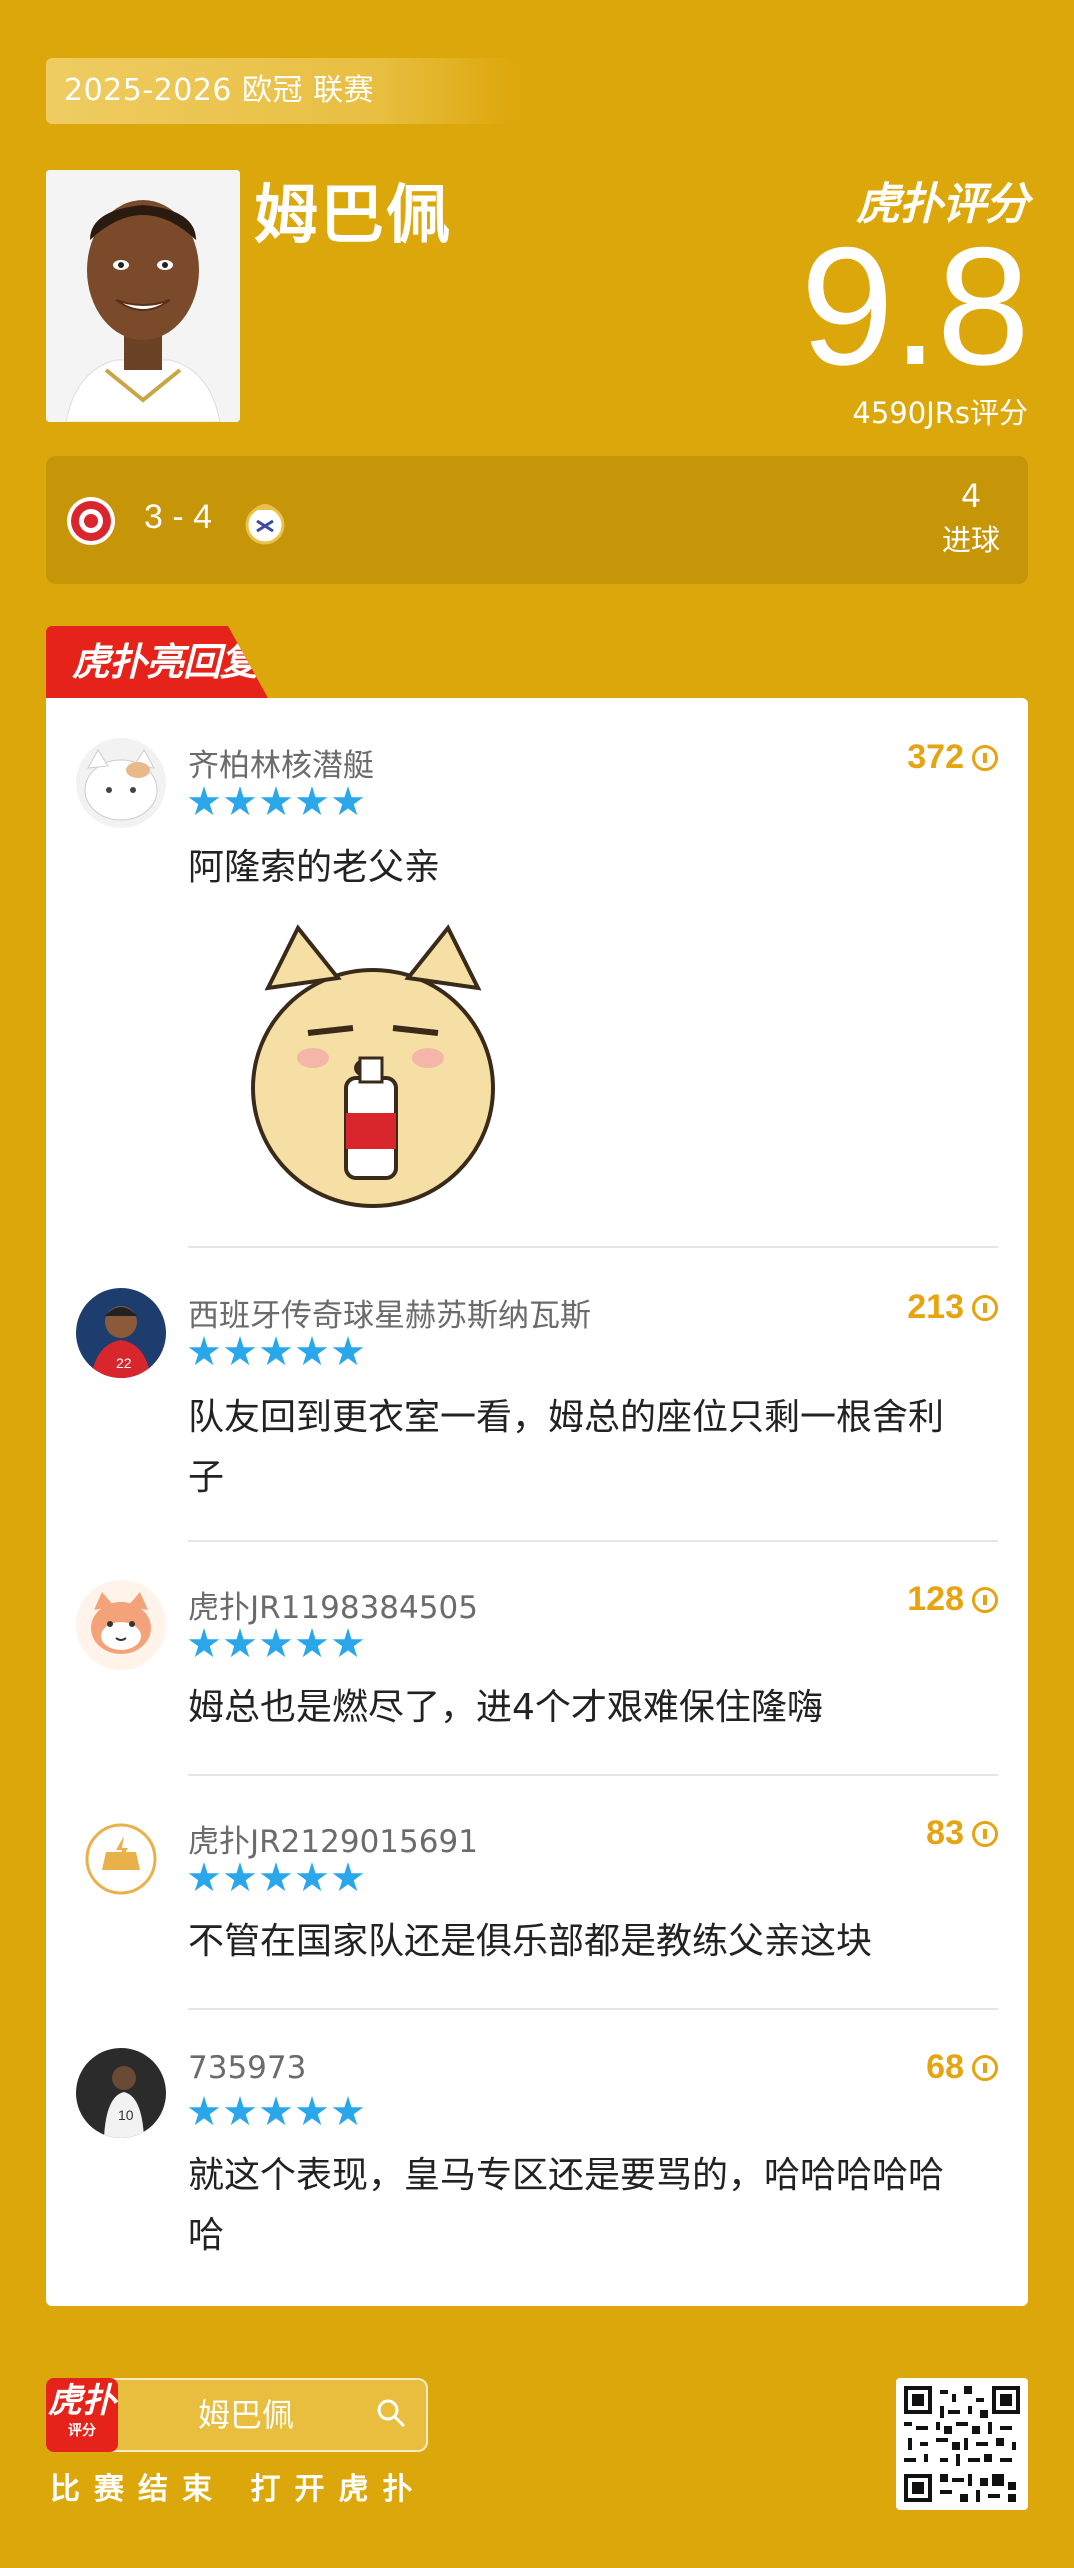 Image resolution: width=1074 pixels, height=2568 pixels. Describe the element at coordinates (314, 867) in the screenshot. I see `comment-text: 阿隆索的老父亲` at that location.